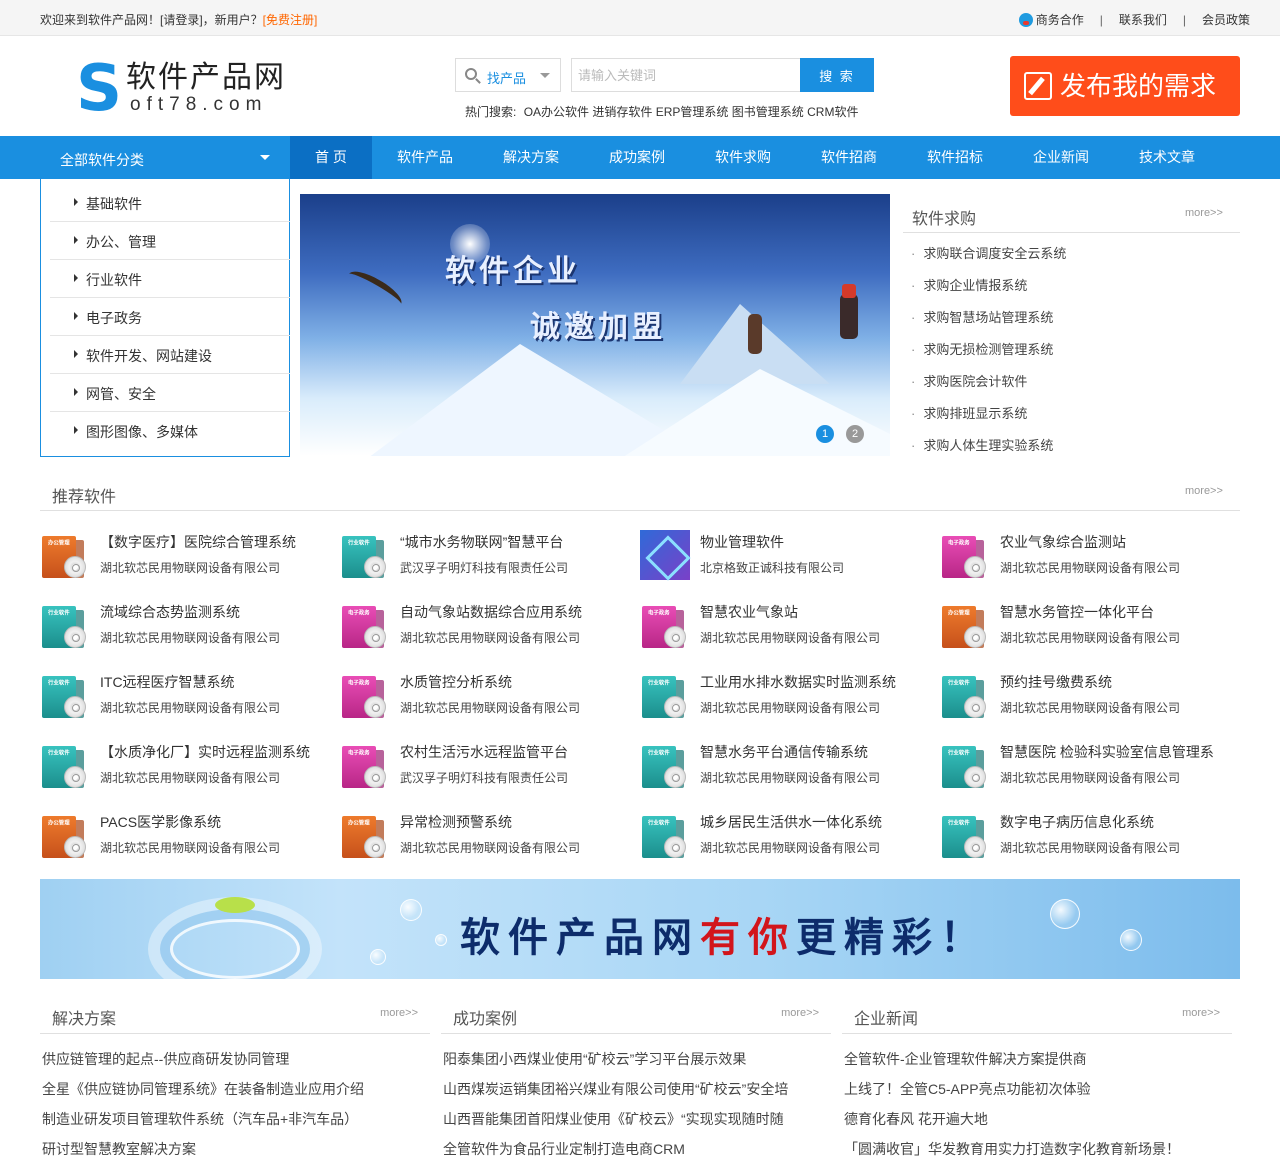 The height and width of the screenshot is (1167, 1280). I want to click on product-item: 行业软件 城乡居民生活供水一体化系统 湖北软芯民用物联网设备有限公司, so click(785, 838).